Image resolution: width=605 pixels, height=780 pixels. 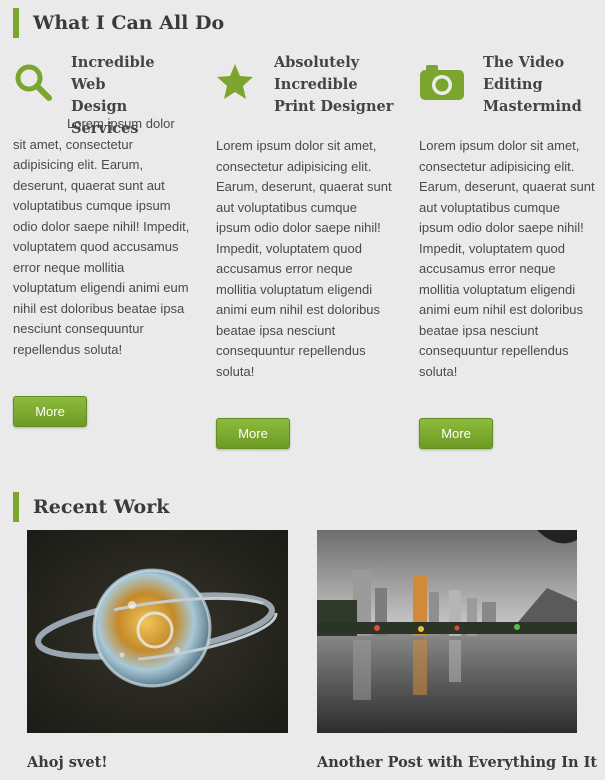 What do you see at coordinates (532, 84) in the screenshot?
I see `service-title: The Video Editing Mastermind` at bounding box center [532, 84].